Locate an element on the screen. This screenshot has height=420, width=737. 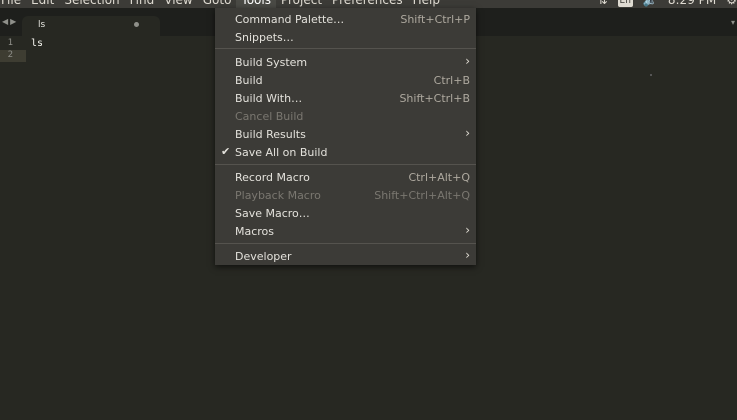
menu-tools: Tools is located at coordinates (256, 4).